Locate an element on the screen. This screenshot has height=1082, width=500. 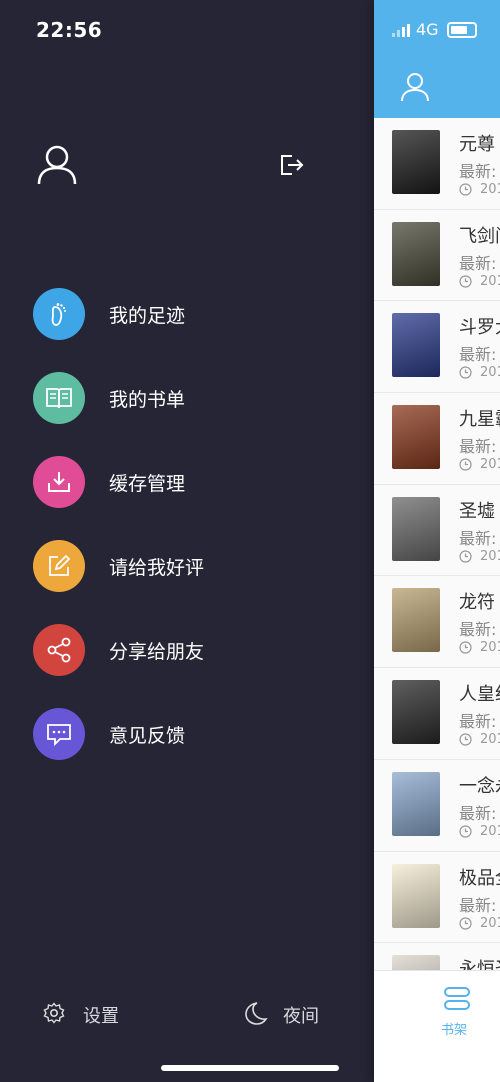
book-row: 龙符最新:201 is located at coordinates (437, 622).